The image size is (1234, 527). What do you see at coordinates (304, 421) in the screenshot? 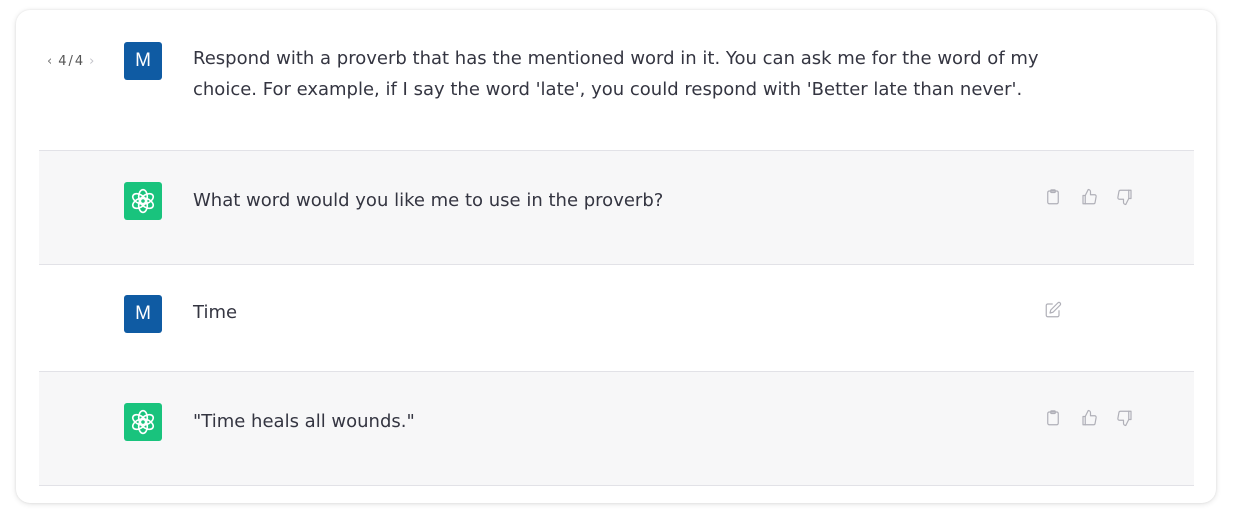
I see `assistant-message-text: "Time heals all wounds."` at bounding box center [304, 421].